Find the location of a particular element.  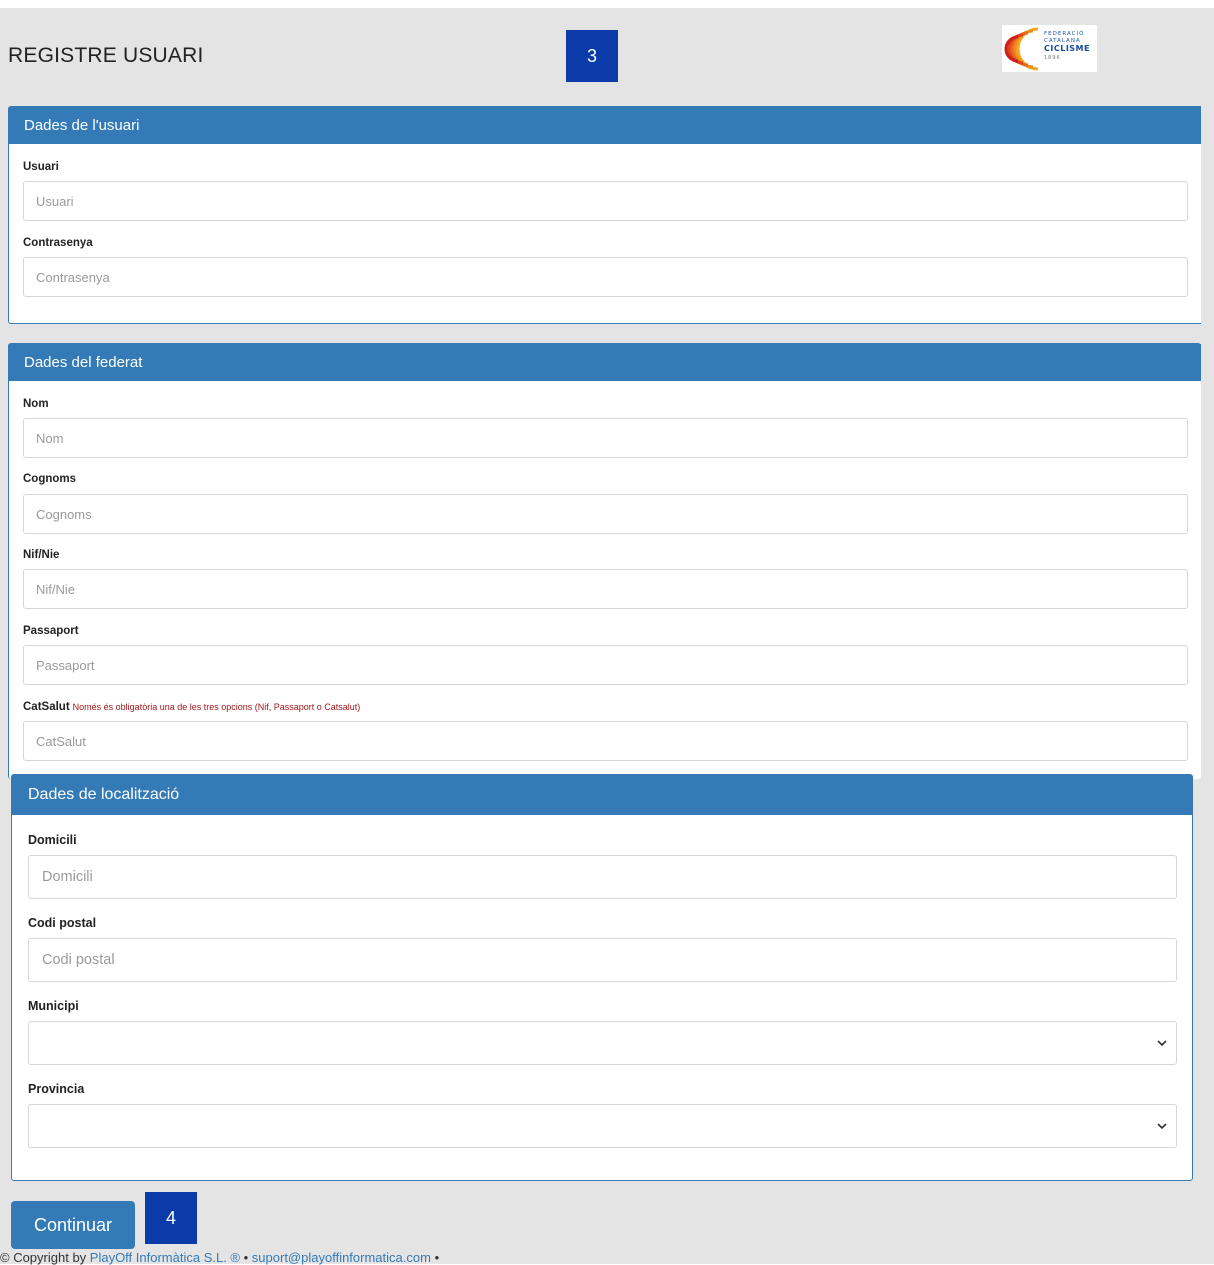

footer-company-link: PlayOff Informàtica S.L. ® is located at coordinates (165, 1257).